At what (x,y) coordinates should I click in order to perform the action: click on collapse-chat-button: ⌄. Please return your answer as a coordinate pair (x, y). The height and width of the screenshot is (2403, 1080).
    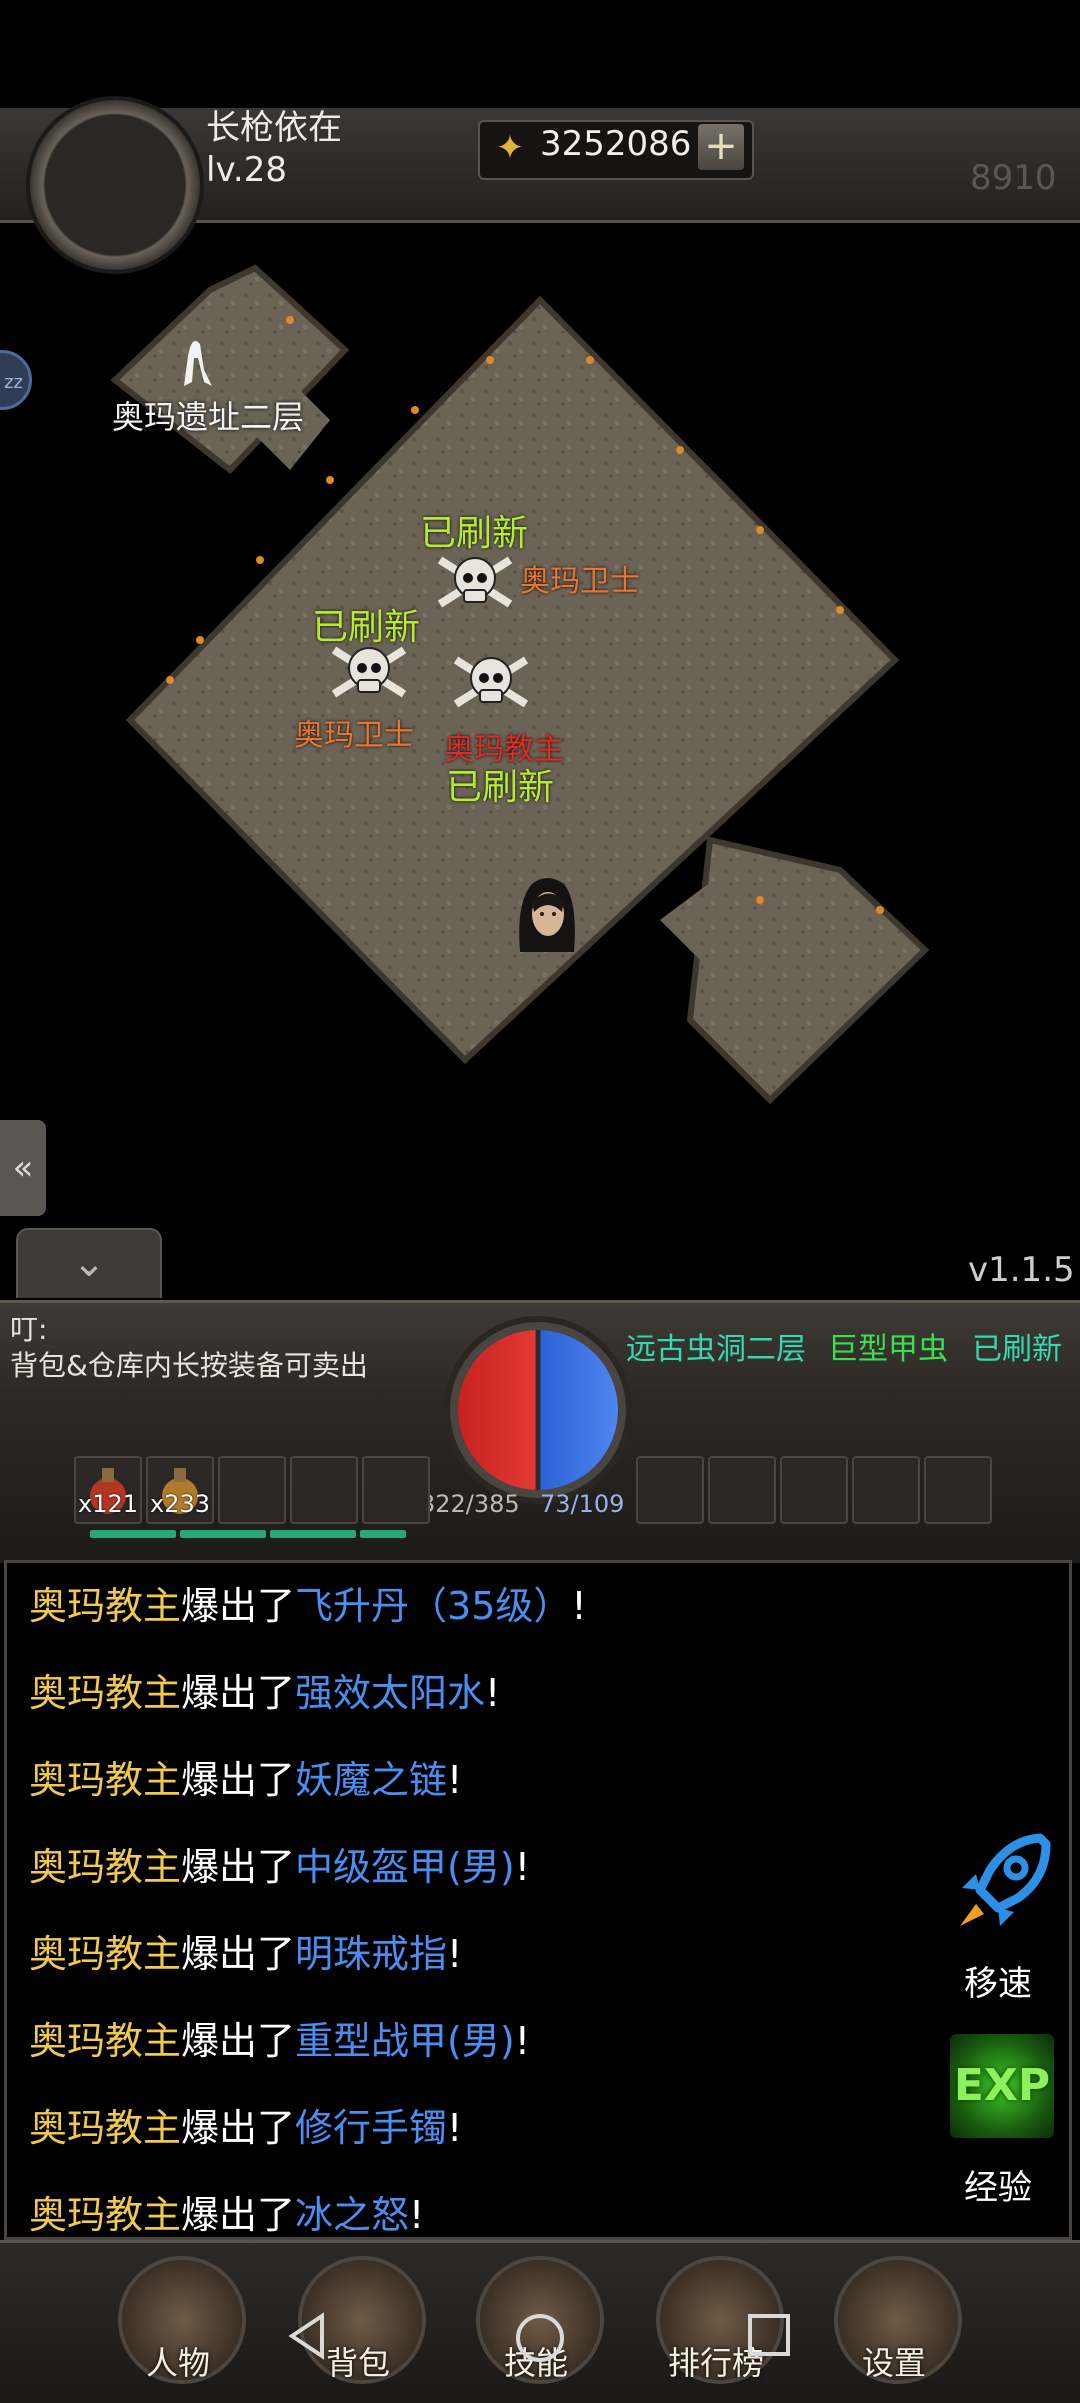
    Looking at the image, I should click on (89, 1263).